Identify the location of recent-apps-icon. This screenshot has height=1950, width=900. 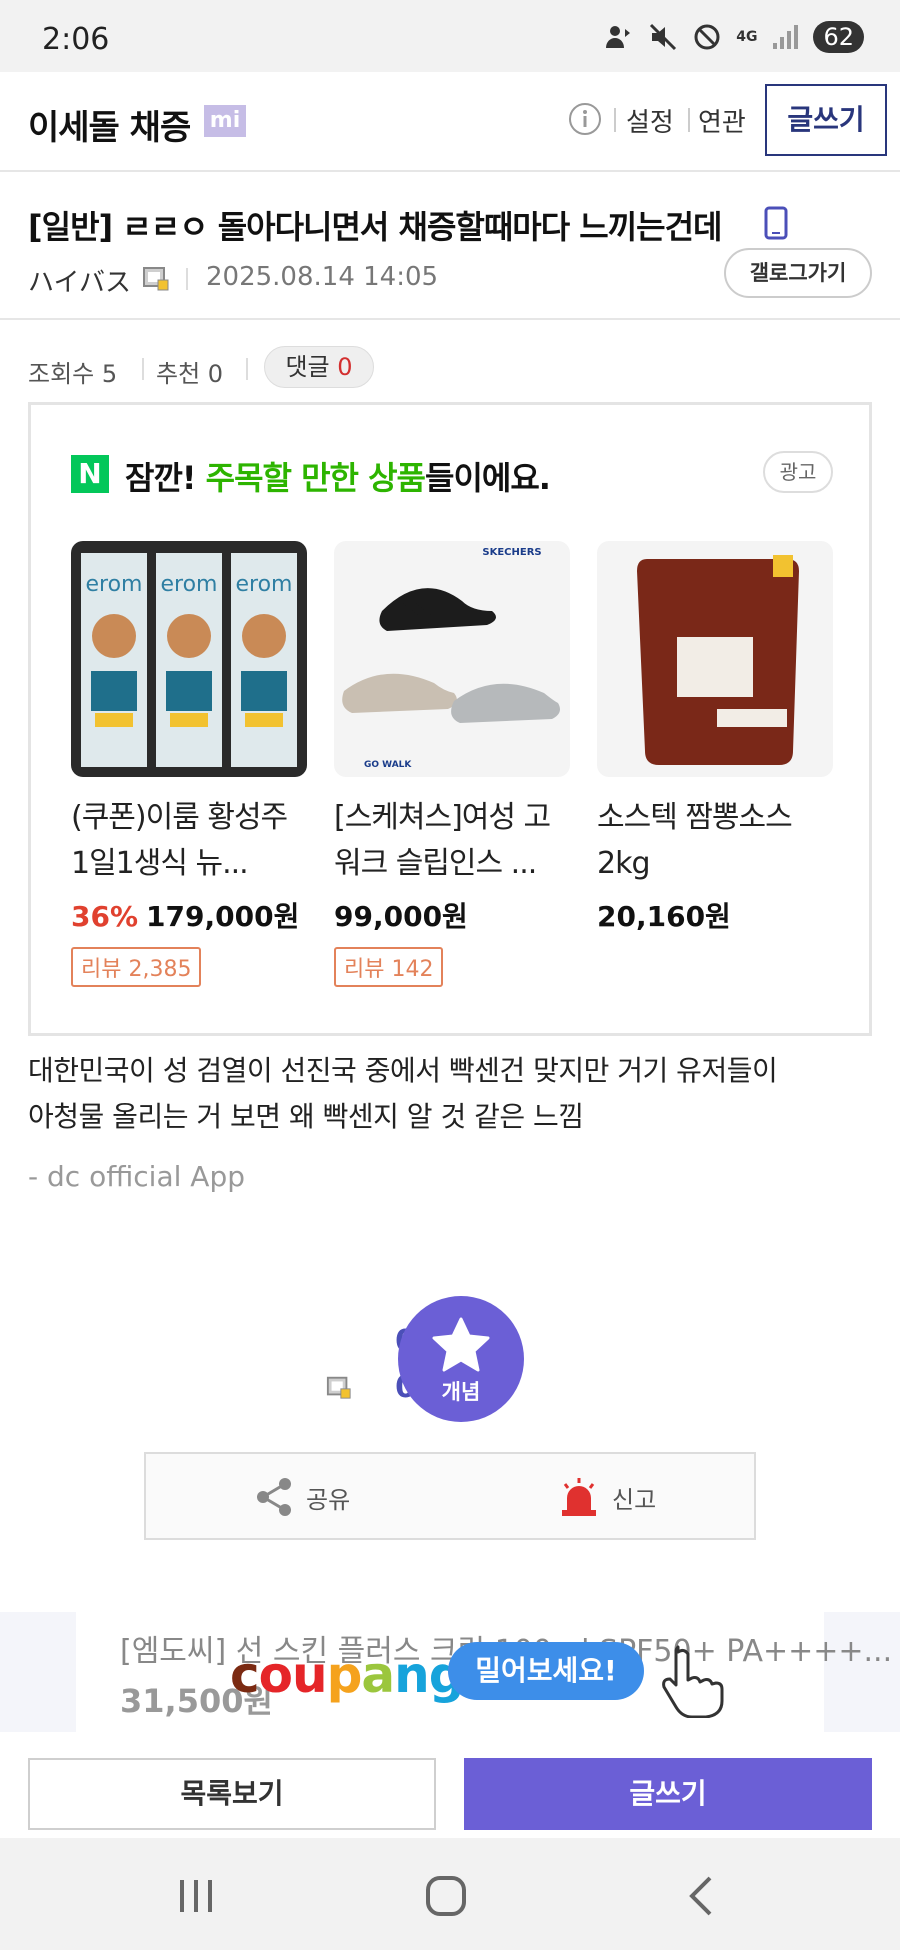
(196, 1896).